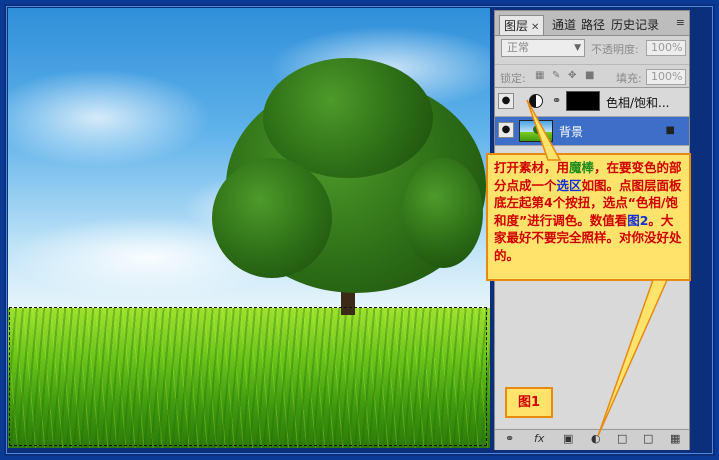 The width and height of the screenshot is (719, 460). I want to click on tab-history-label: 历史记录, so click(635, 25).